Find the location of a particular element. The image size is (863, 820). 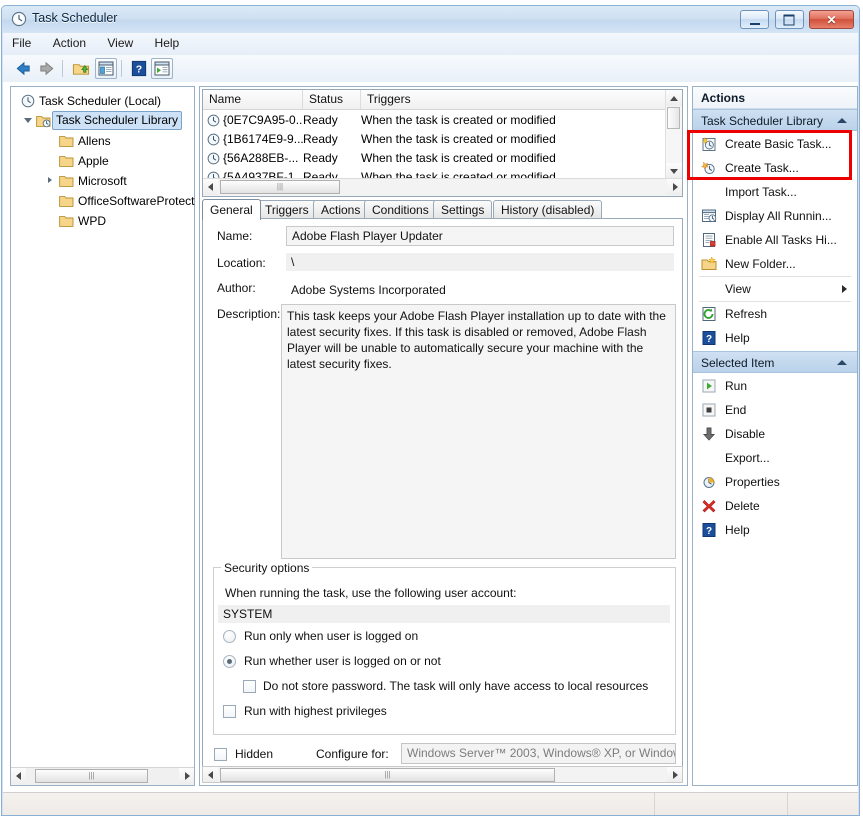

properties-button is located at coordinates (106, 68).